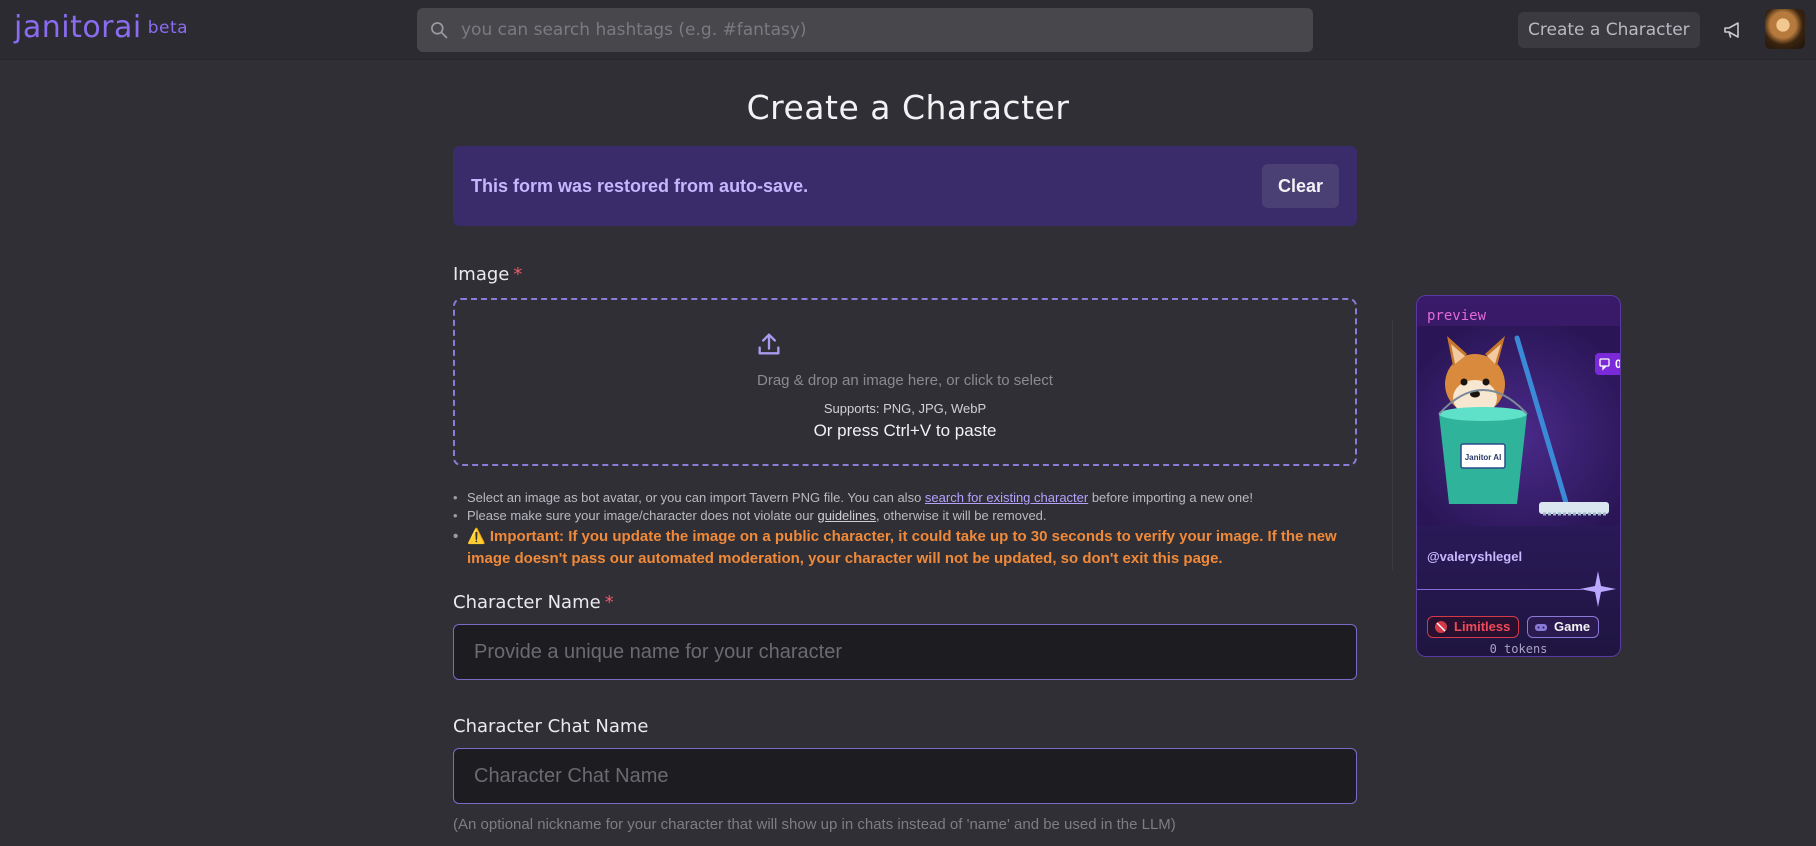 The height and width of the screenshot is (846, 1816). Describe the element at coordinates (481, 274) in the screenshot. I see `image-label-text: Image` at that location.